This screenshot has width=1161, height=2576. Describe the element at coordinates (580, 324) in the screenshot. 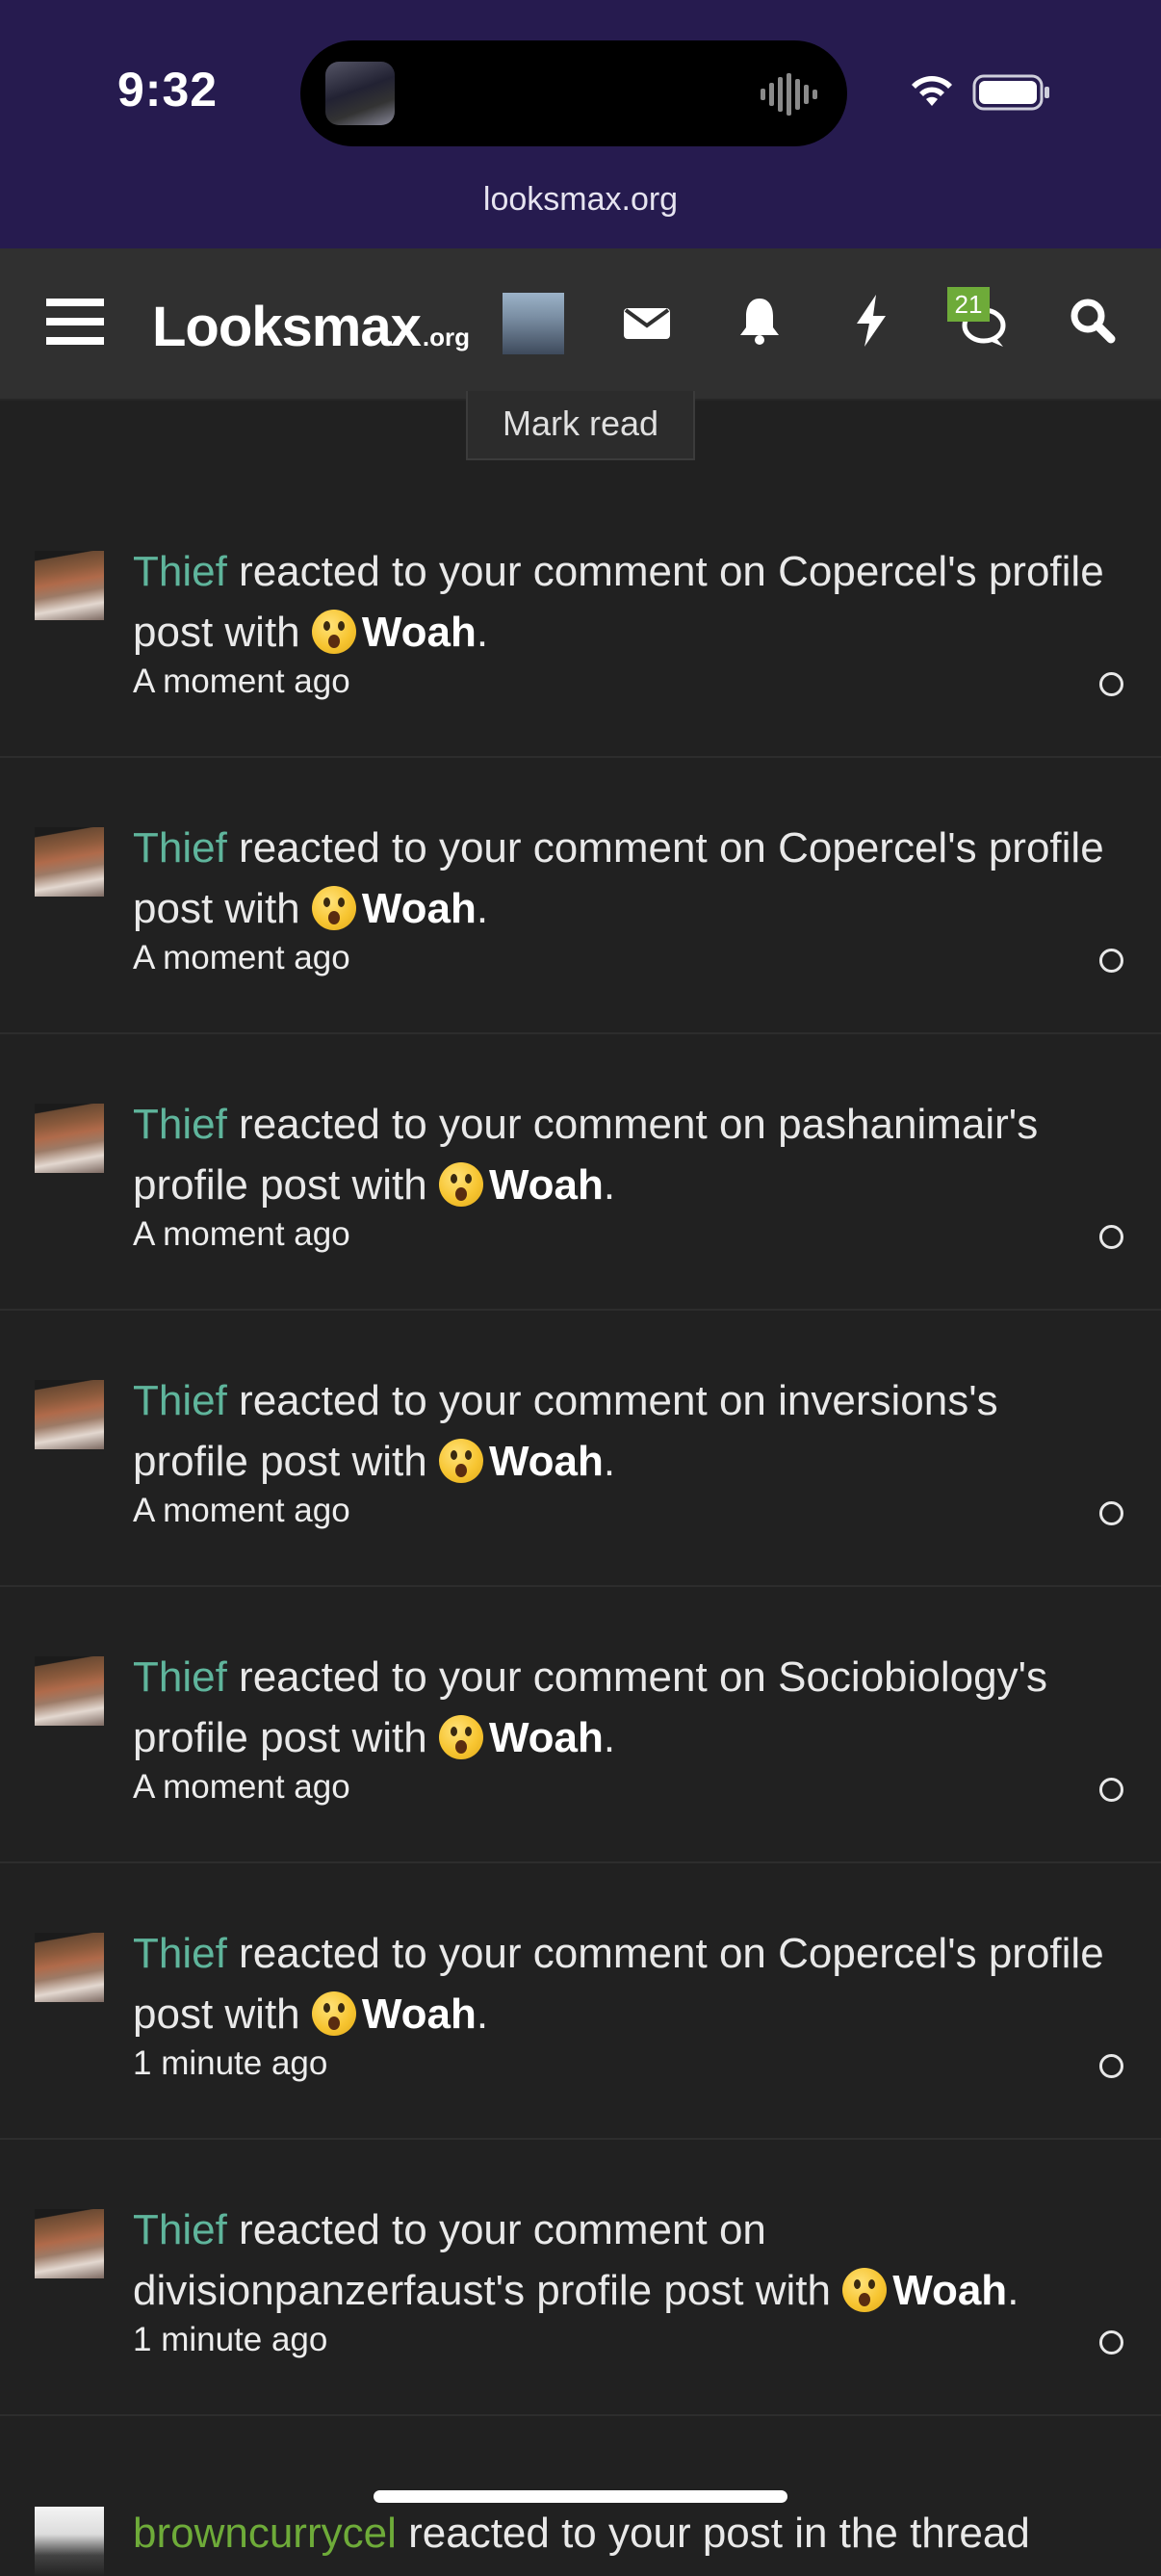

I see `top-navbar: Looksmax.org 21` at that location.